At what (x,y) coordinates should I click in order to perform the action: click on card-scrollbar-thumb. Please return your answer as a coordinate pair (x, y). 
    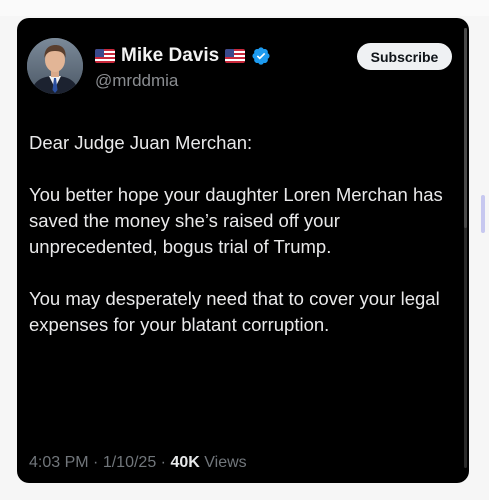
    Looking at the image, I should click on (465, 128).